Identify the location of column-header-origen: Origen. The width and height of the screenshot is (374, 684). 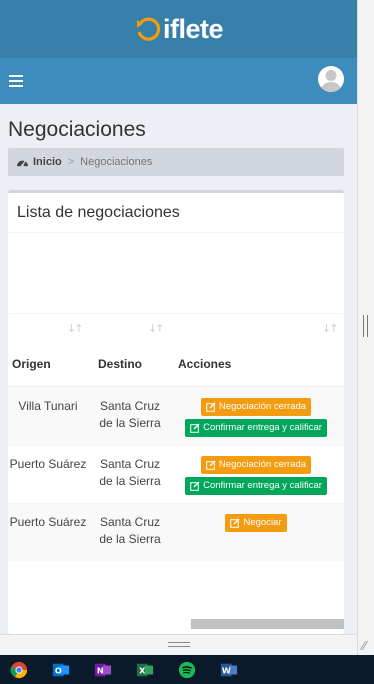
(31, 364).